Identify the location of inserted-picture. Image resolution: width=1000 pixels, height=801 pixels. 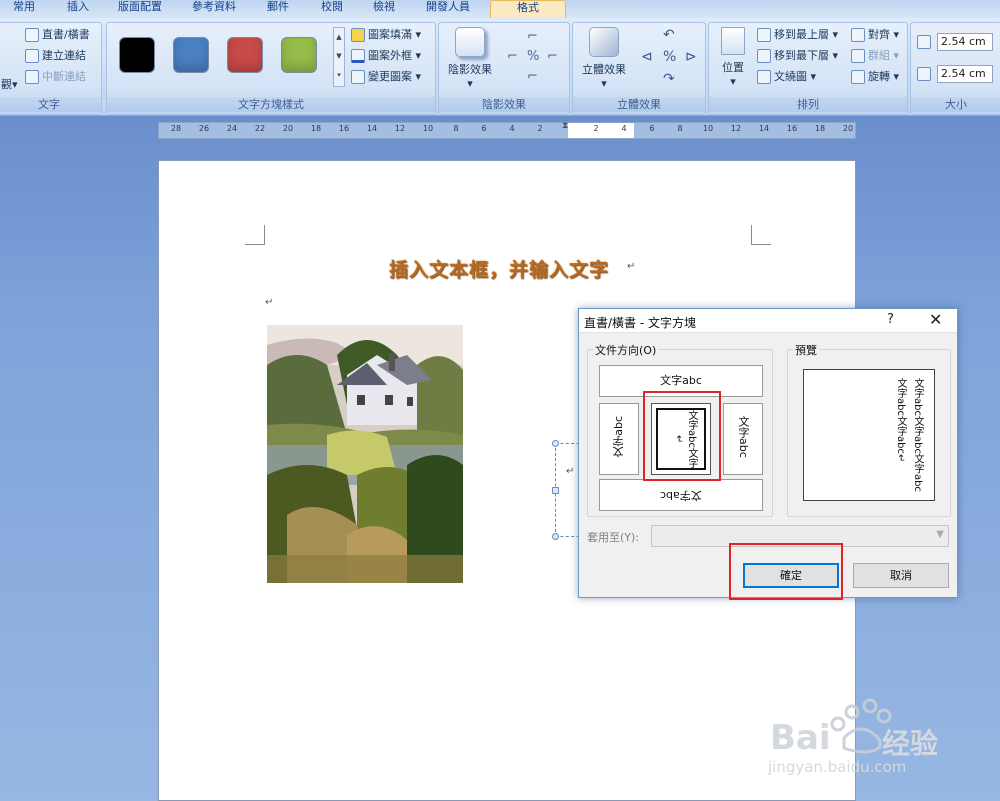
(365, 454).